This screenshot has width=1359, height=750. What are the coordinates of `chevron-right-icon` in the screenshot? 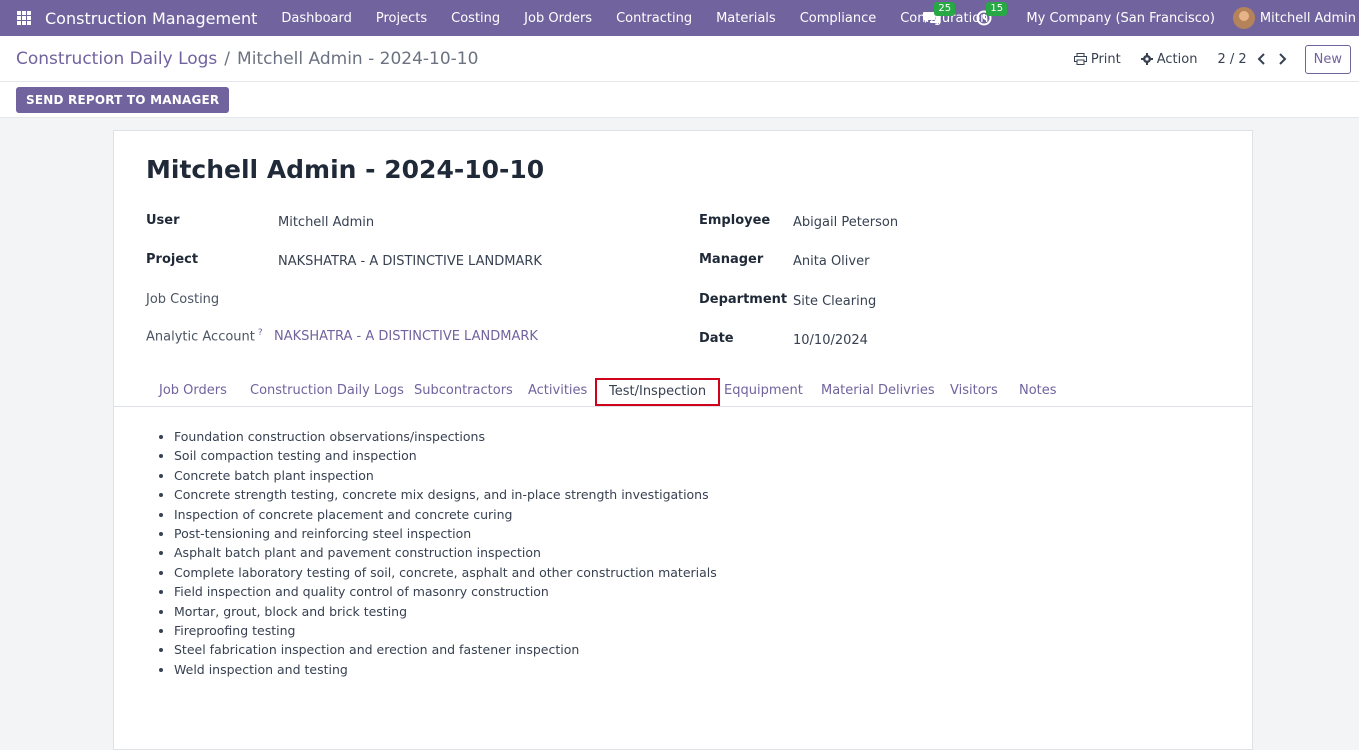 It's located at (1282, 59).